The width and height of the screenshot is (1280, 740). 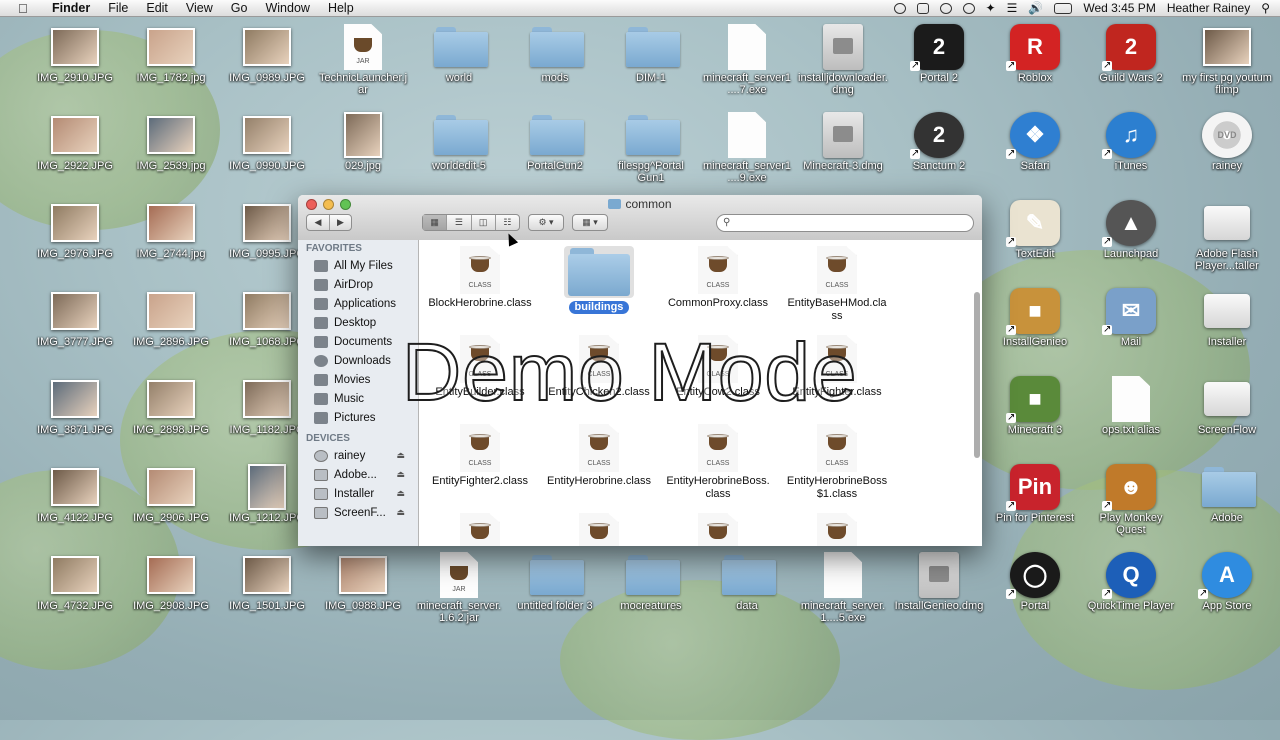 I want to click on sidebar-device-adobe: Adobe... ⏏, so click(x=358, y=474).